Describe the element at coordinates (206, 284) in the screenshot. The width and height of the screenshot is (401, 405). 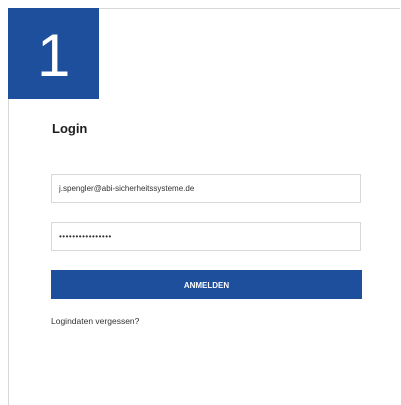
I see `login-button: ANMELDEN` at that location.